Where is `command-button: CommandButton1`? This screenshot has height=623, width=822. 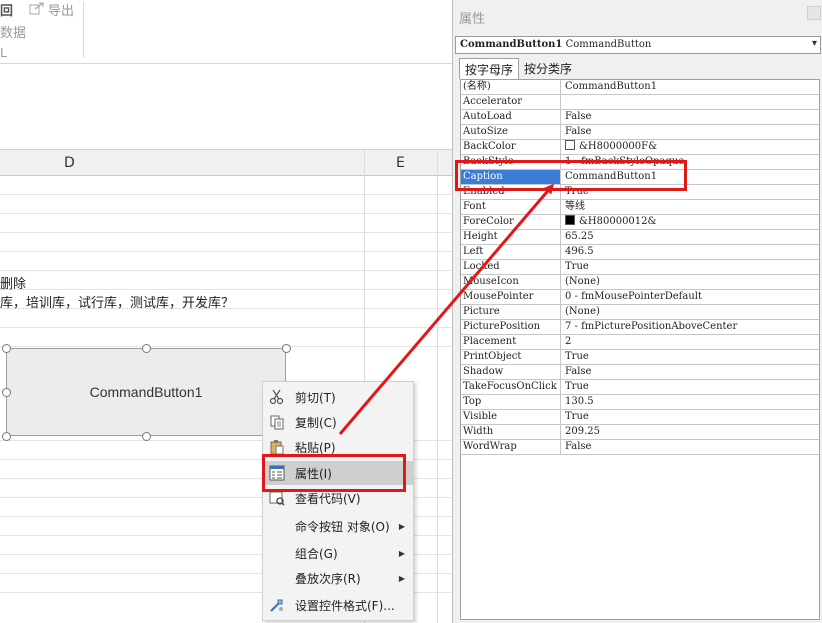 command-button: CommandButton1 is located at coordinates (146, 392).